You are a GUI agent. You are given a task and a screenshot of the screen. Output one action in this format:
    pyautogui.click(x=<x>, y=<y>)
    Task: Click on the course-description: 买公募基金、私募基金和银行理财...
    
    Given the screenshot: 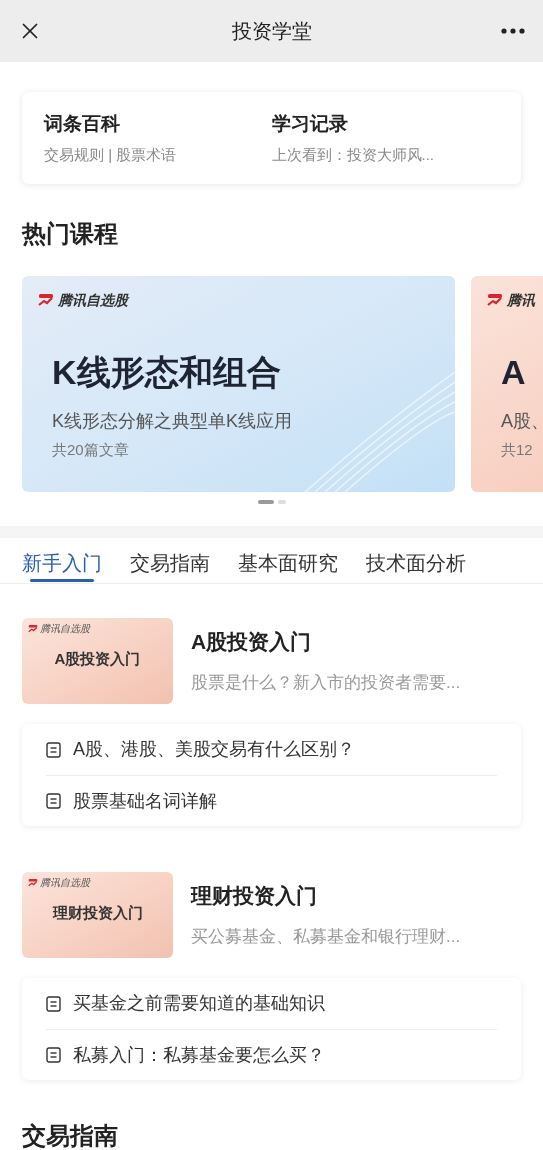 What is the action you would take?
    pyautogui.click(x=326, y=936)
    